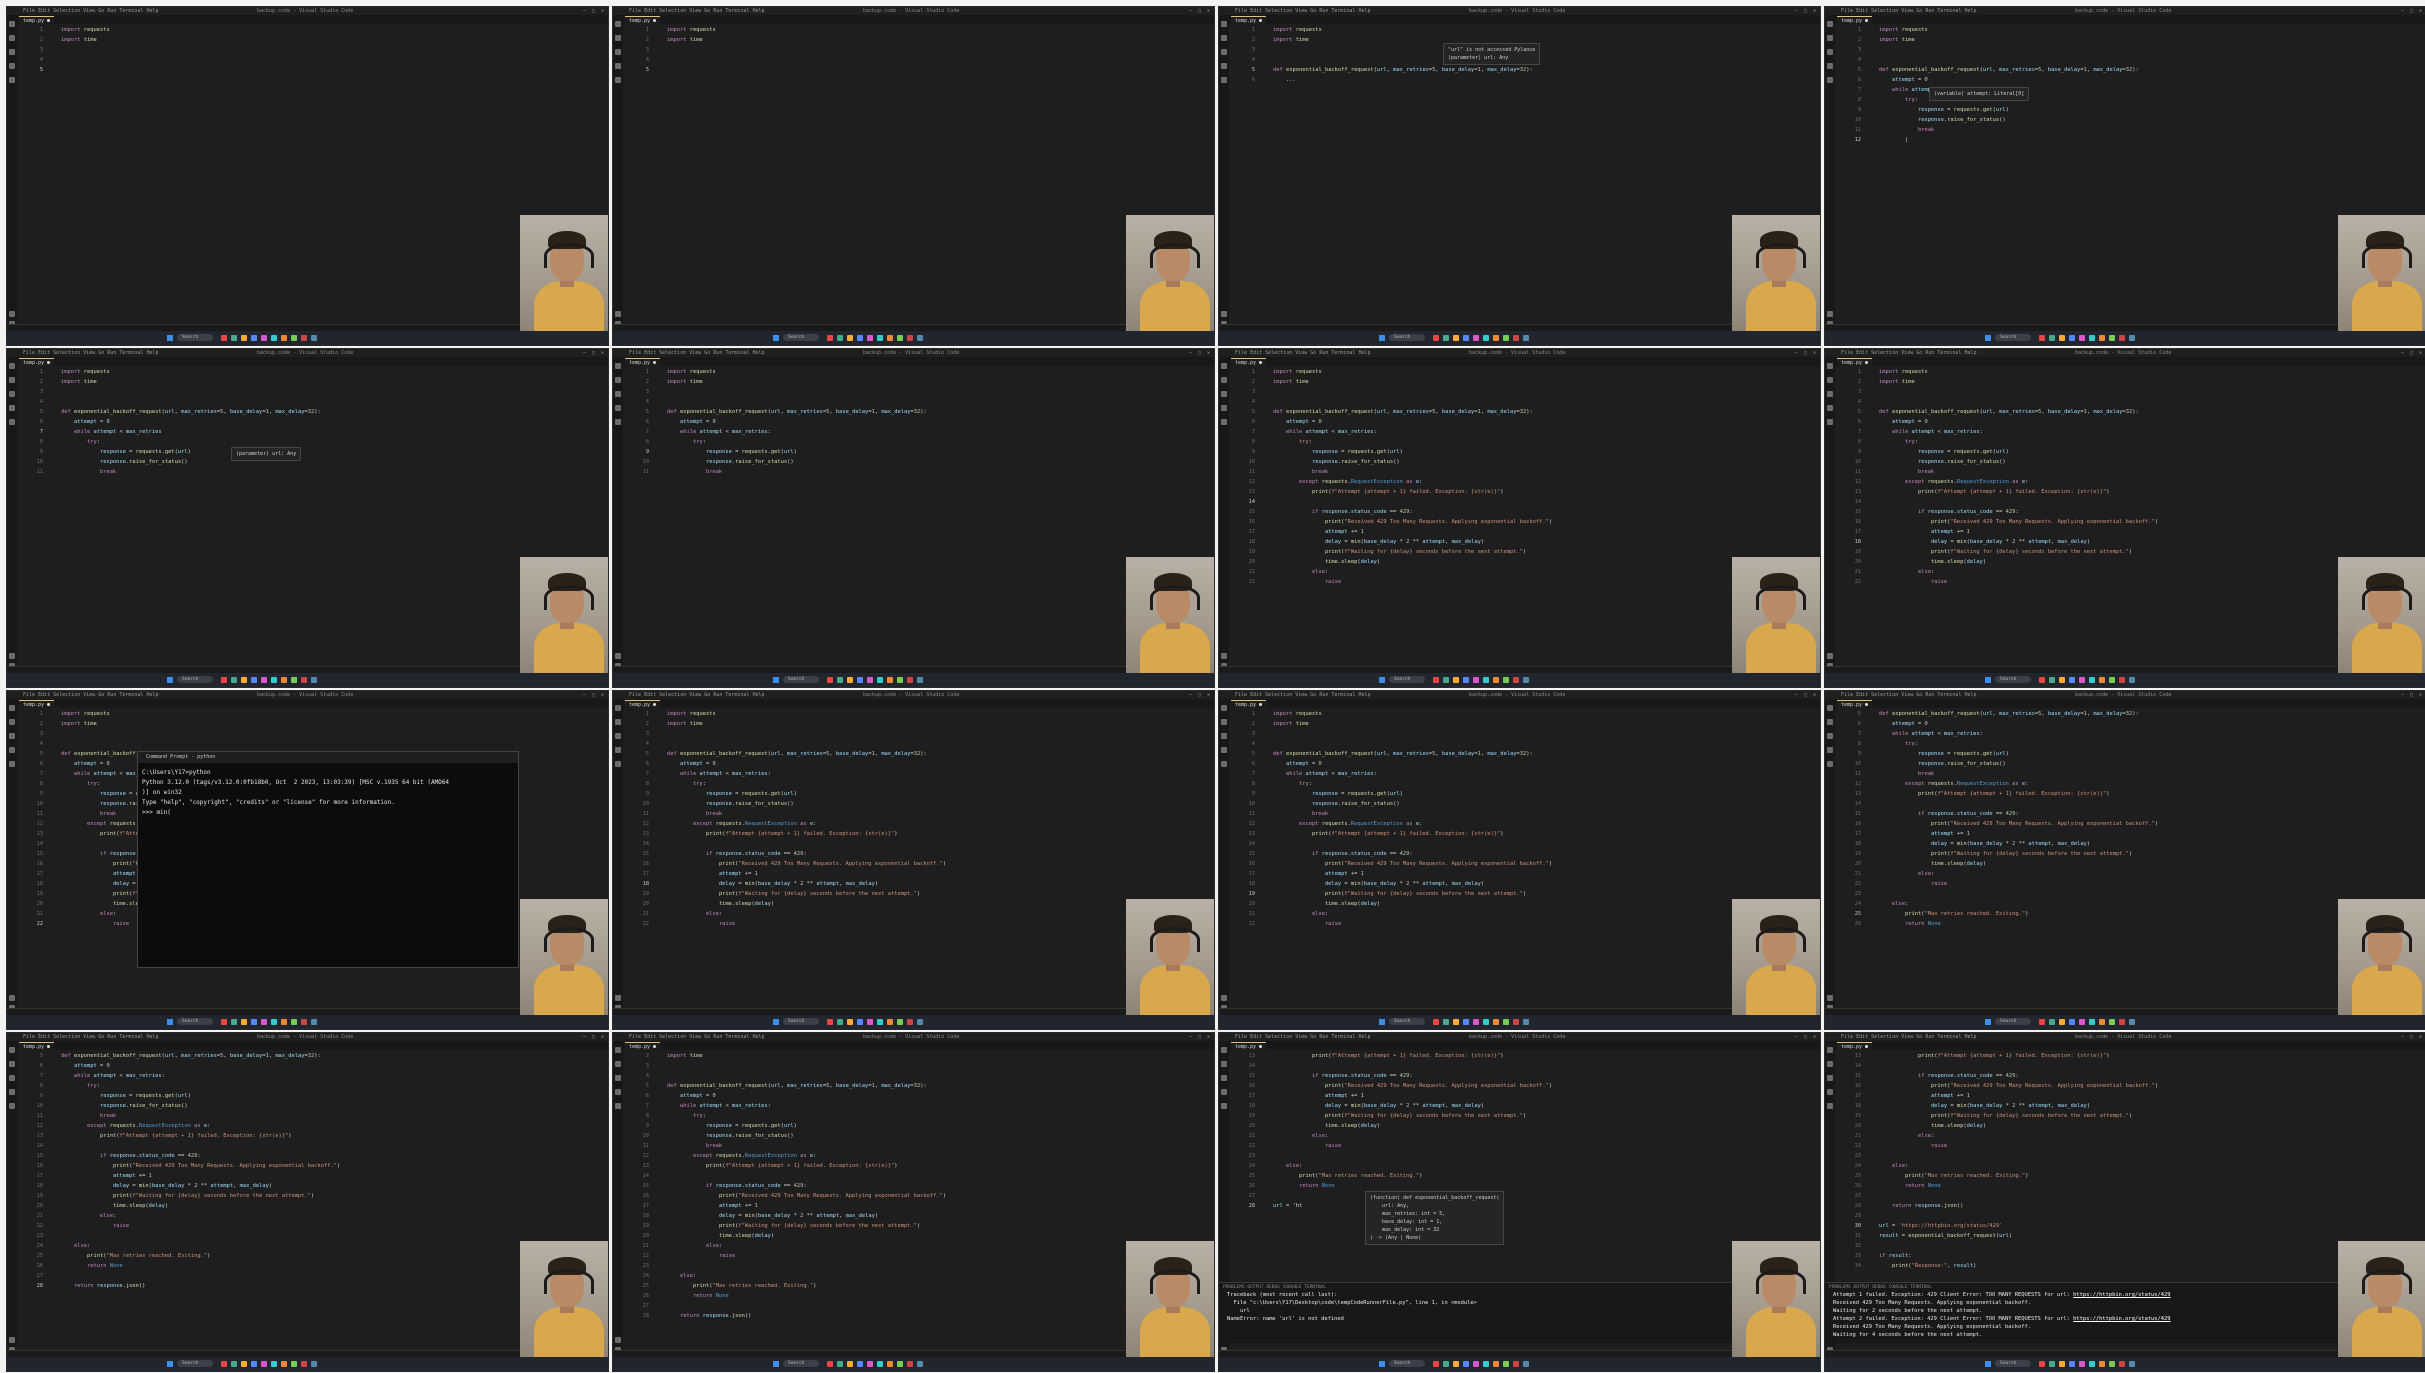 The height and width of the screenshot is (1373, 2425). What do you see at coordinates (584, 11) in the screenshot?
I see `minimize-button: –` at bounding box center [584, 11].